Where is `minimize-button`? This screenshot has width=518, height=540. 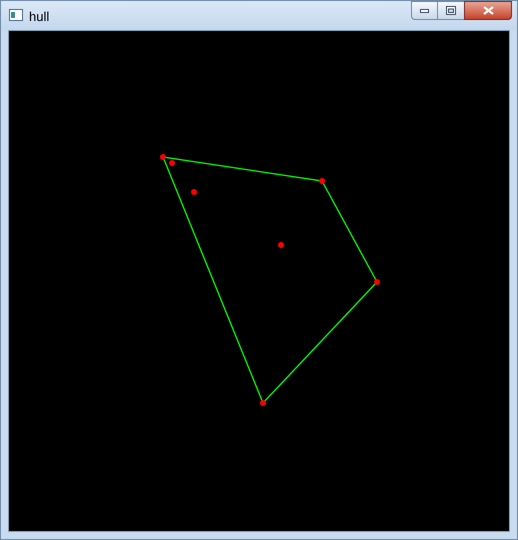
minimize-button is located at coordinates (424, 10).